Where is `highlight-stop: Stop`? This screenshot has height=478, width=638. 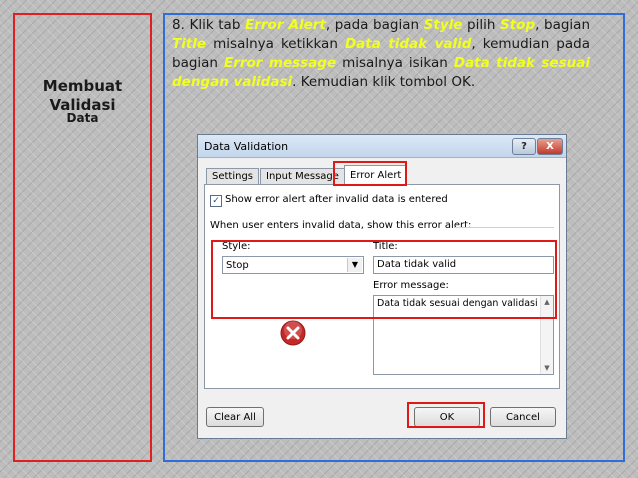 highlight-stop: Stop is located at coordinates (518, 25).